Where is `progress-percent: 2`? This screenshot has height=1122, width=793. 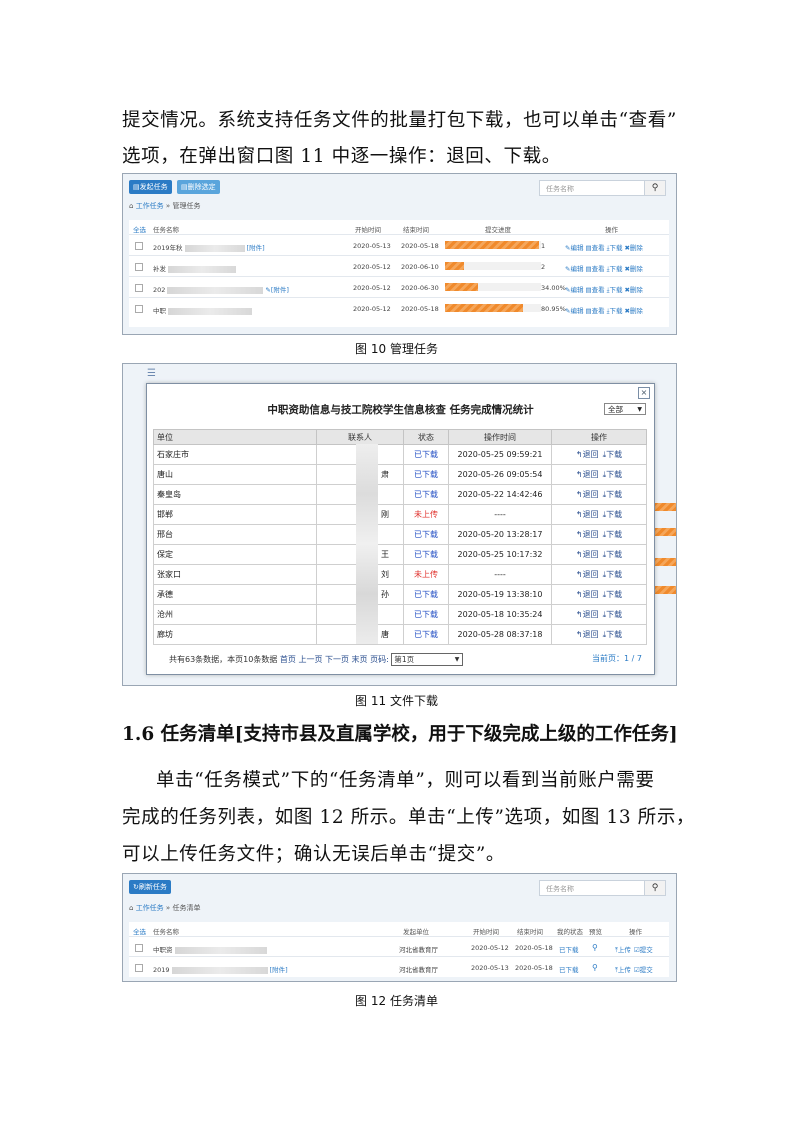
progress-percent: 2 is located at coordinates (543, 267).